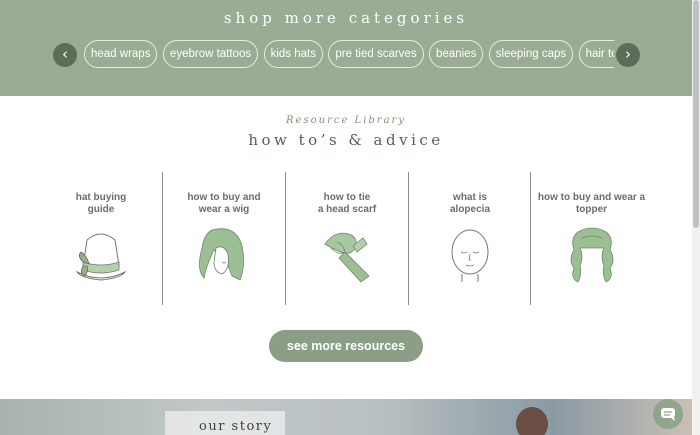  Describe the element at coordinates (346, 18) in the screenshot. I see `categories-title: shop more categories` at that location.